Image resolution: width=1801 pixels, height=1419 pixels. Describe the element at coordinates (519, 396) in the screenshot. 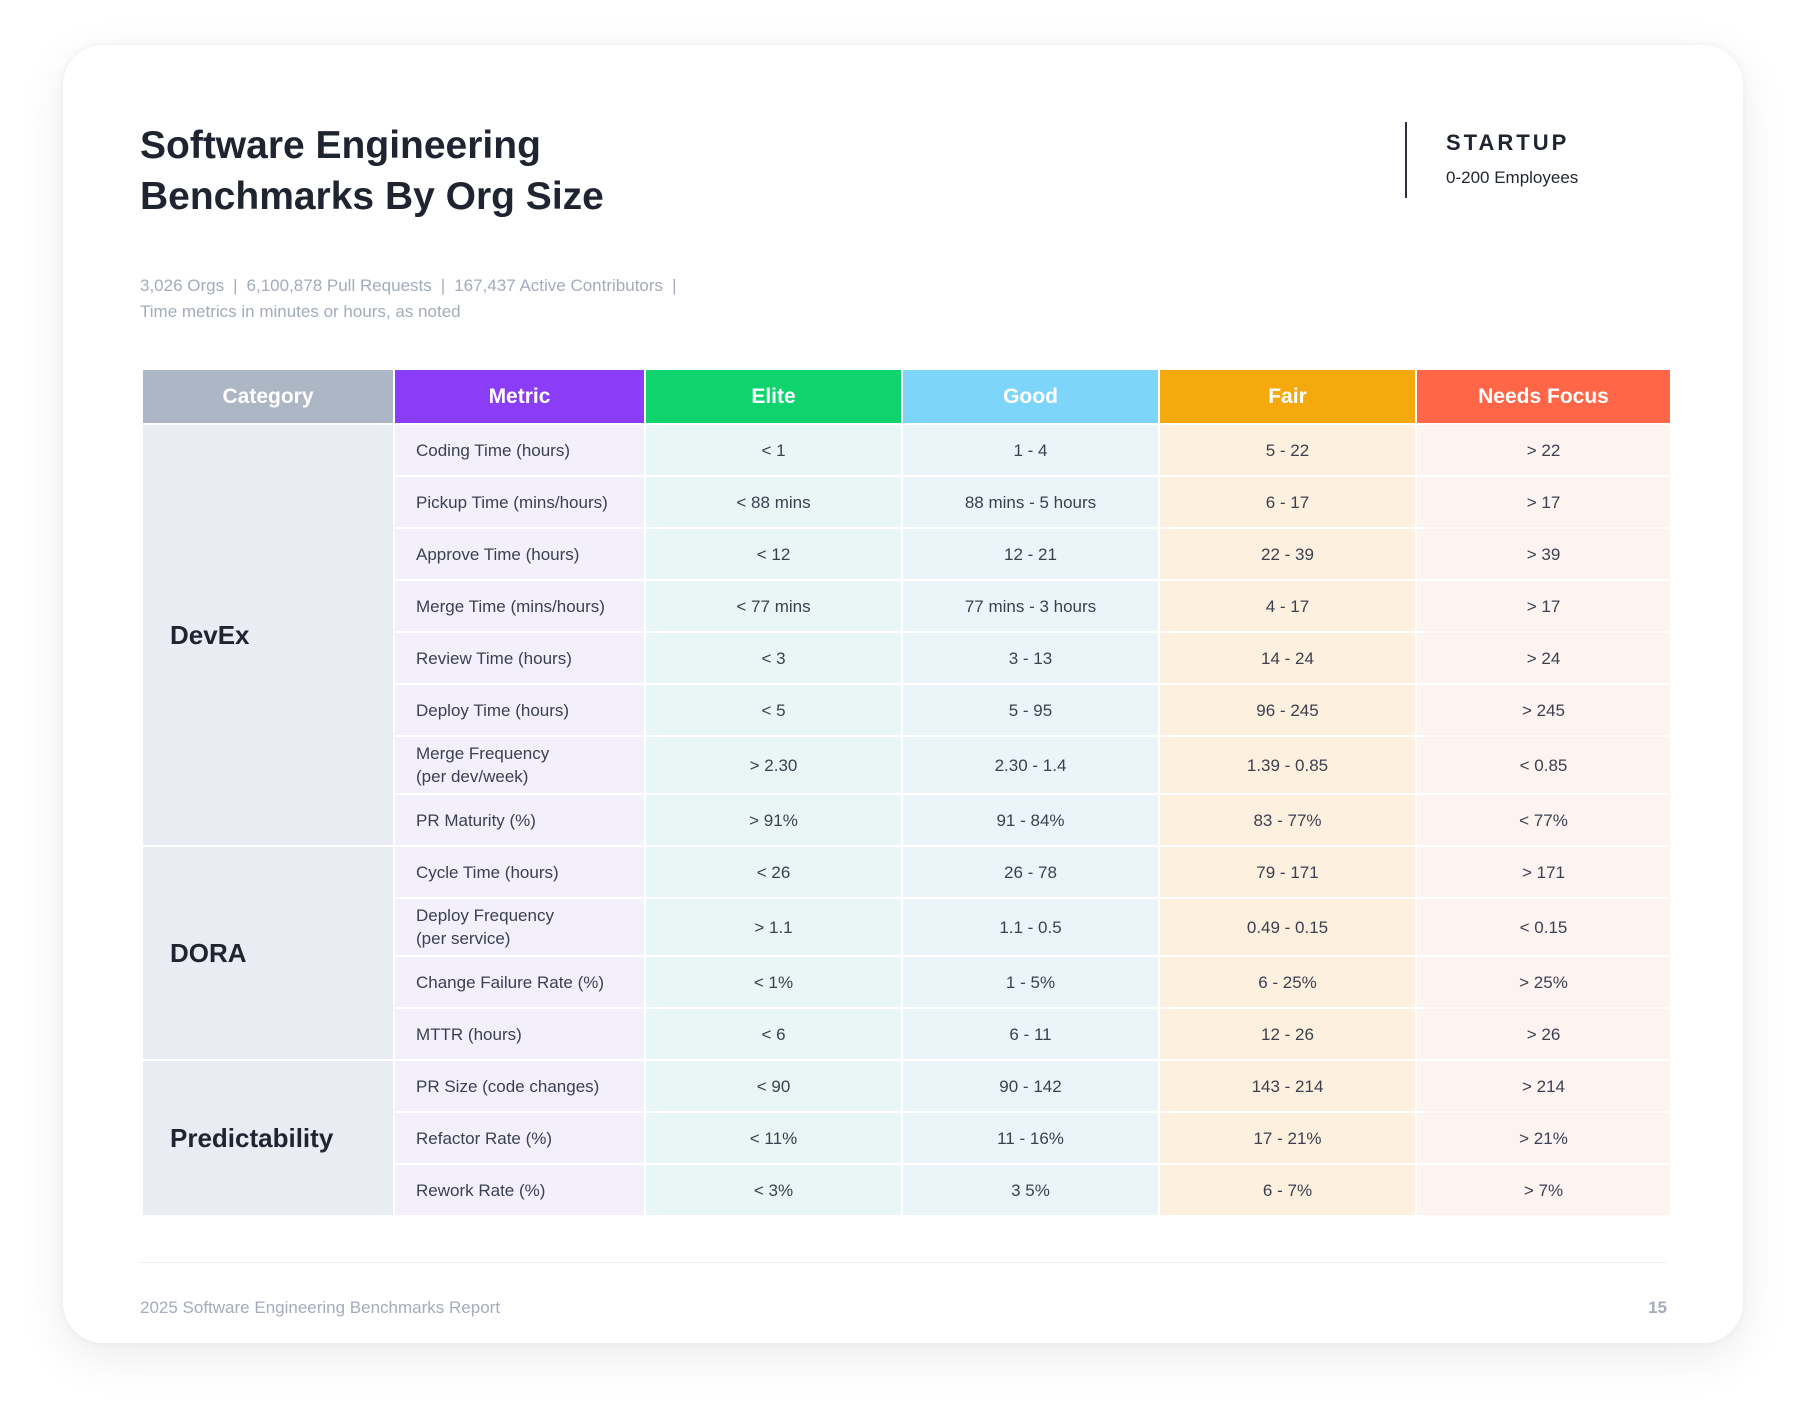

I see `header-metric: Metric` at that location.